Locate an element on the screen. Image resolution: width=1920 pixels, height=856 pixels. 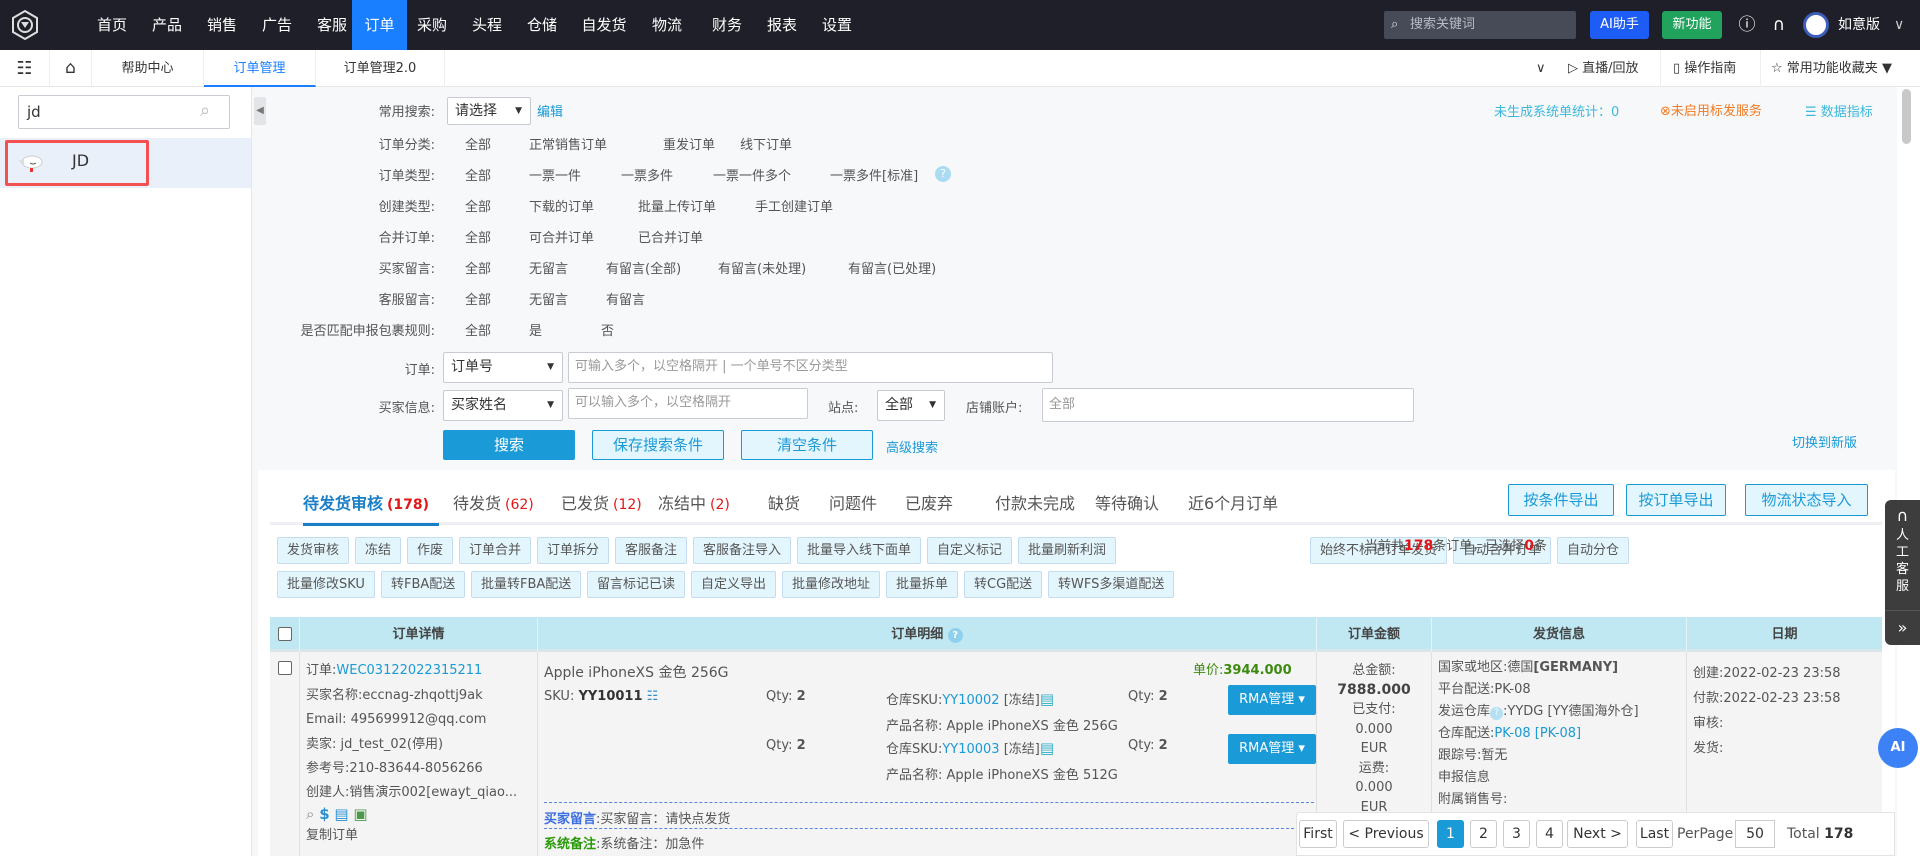
order-tab: 待发货 (62) is located at coordinates (493, 502).